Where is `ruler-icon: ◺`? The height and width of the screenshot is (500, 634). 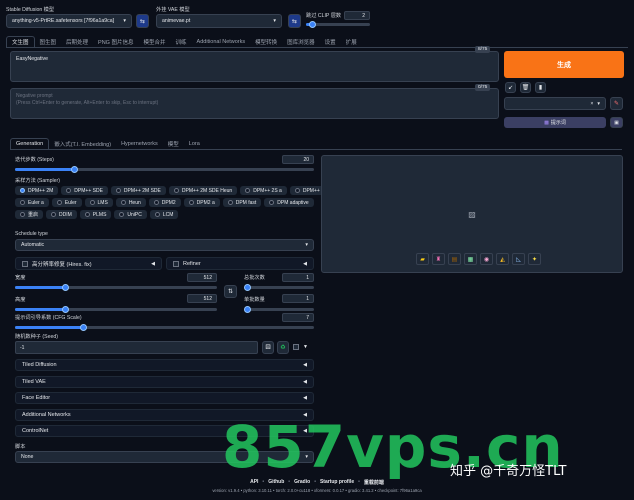
ruler-icon: ◺ is located at coordinates (518, 259).